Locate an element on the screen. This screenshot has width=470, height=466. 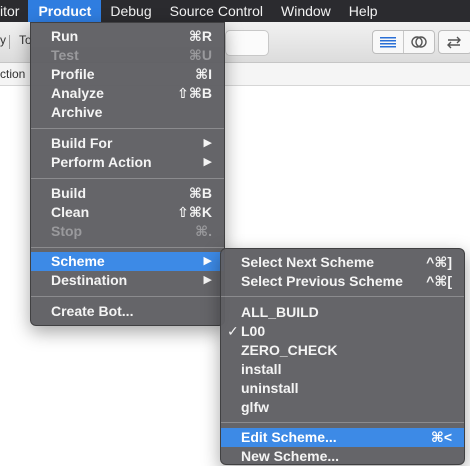
menu-item-scheme-all-build: ALL_BUILD is located at coordinates (342, 312).